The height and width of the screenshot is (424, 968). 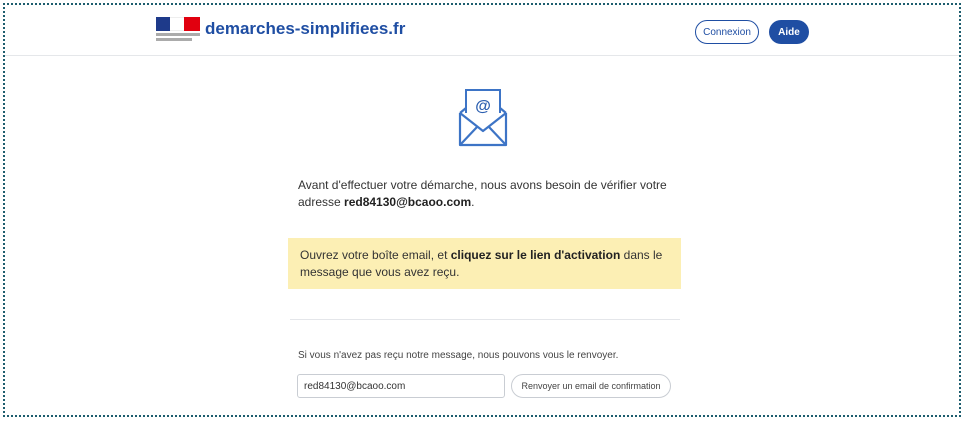 What do you see at coordinates (178, 24) in the screenshot?
I see `french-flag-icon` at bounding box center [178, 24].